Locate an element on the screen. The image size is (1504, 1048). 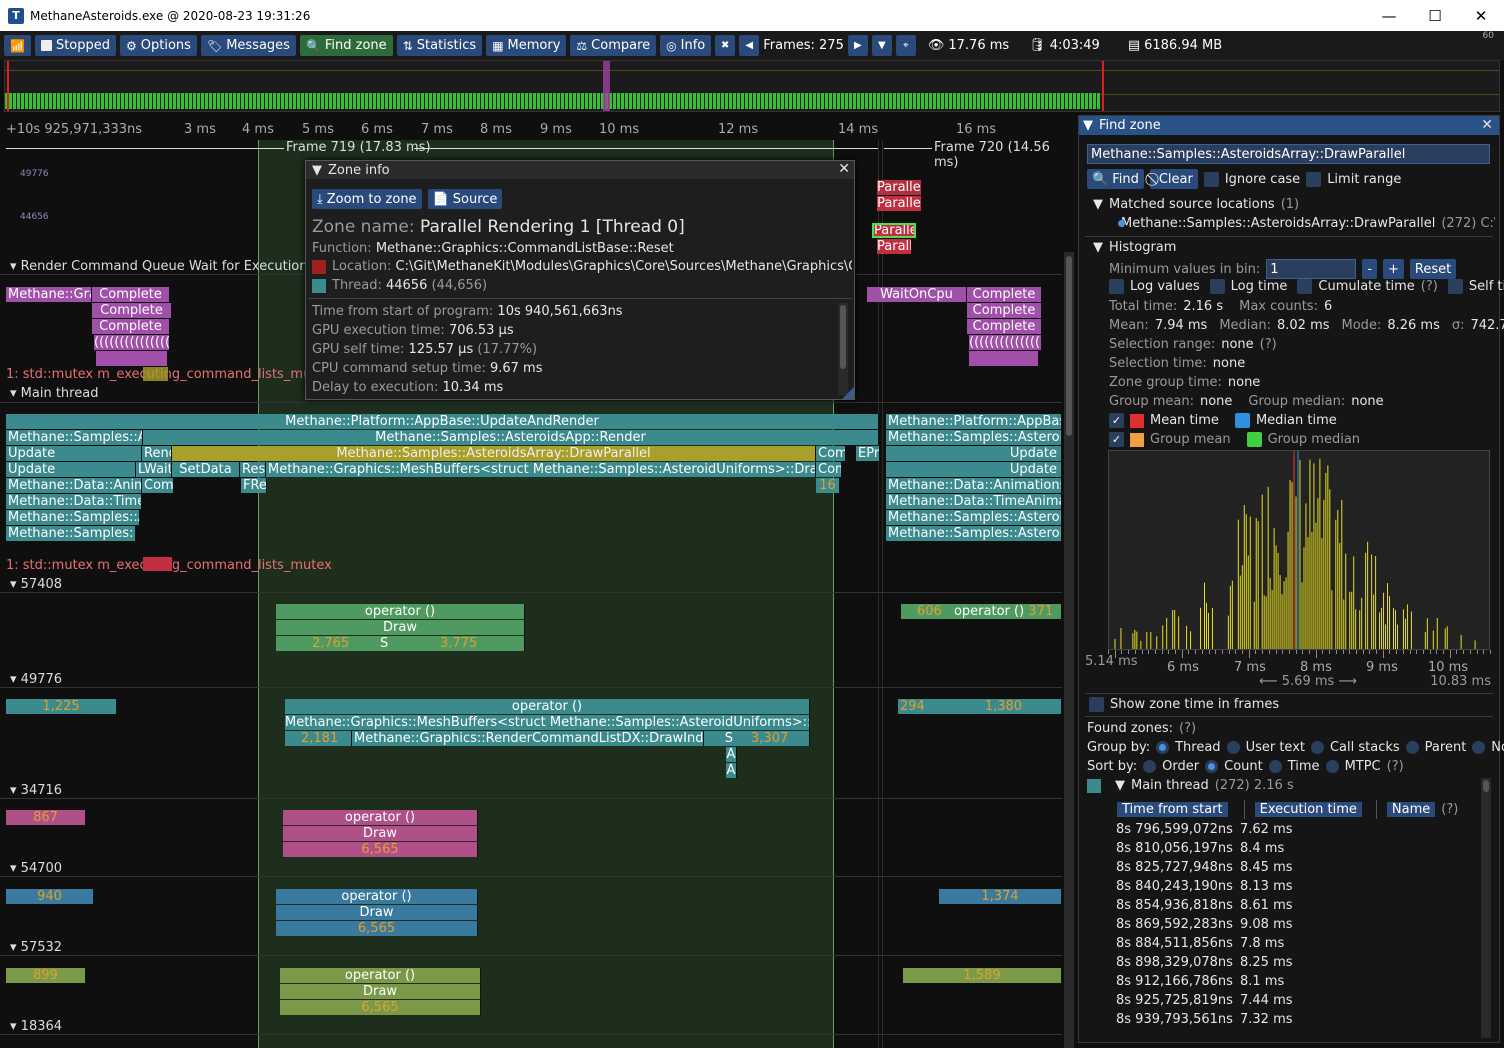
duration-histogram is located at coordinates (1299, 550).